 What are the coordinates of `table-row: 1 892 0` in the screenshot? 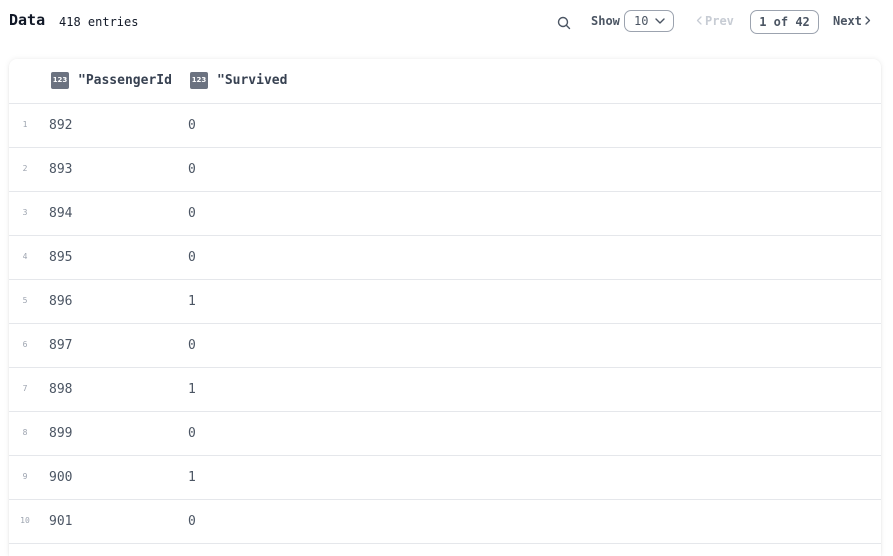 It's located at (445, 126).